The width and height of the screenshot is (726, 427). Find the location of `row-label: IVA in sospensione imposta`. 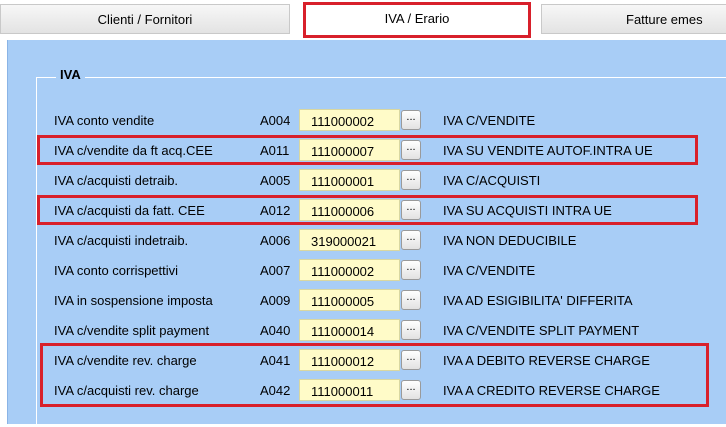

row-label: IVA in sospensione imposta is located at coordinates (133, 300).